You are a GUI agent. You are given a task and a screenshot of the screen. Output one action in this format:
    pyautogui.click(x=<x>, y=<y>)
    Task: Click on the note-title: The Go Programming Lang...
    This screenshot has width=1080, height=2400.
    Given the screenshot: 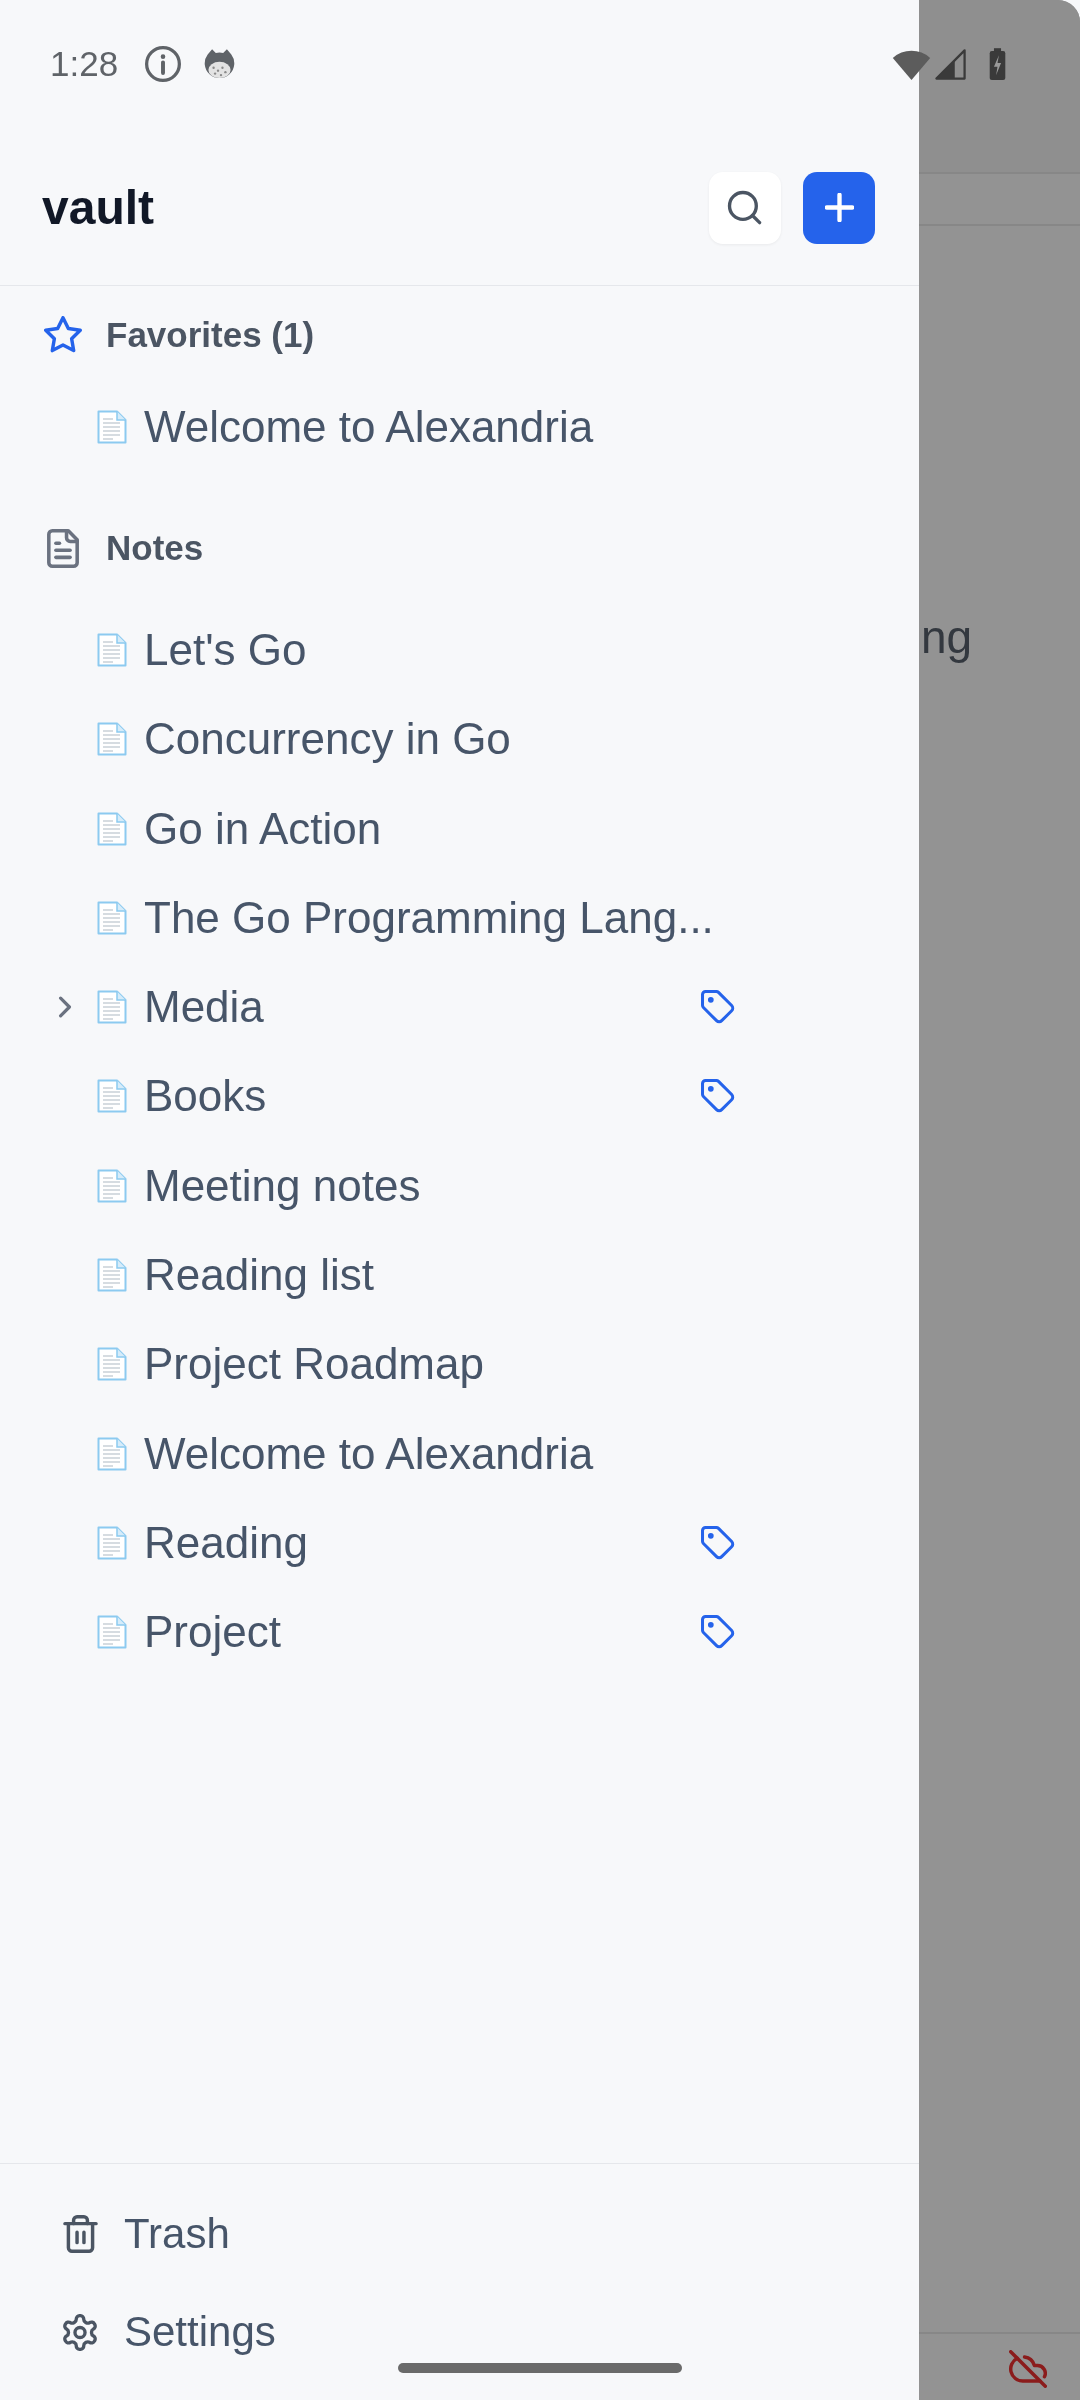 What is the action you would take?
    pyautogui.click(x=429, y=917)
    